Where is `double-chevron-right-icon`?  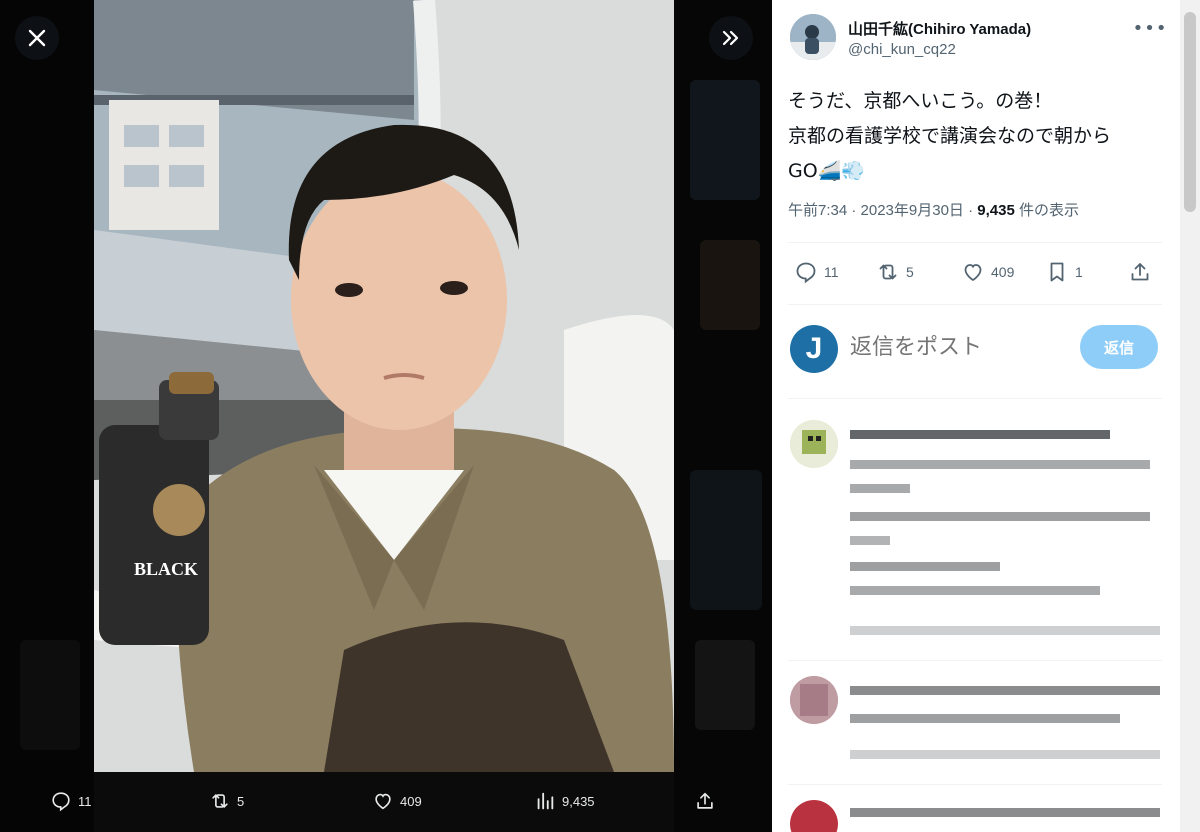
double-chevron-right-icon is located at coordinates (730, 38).